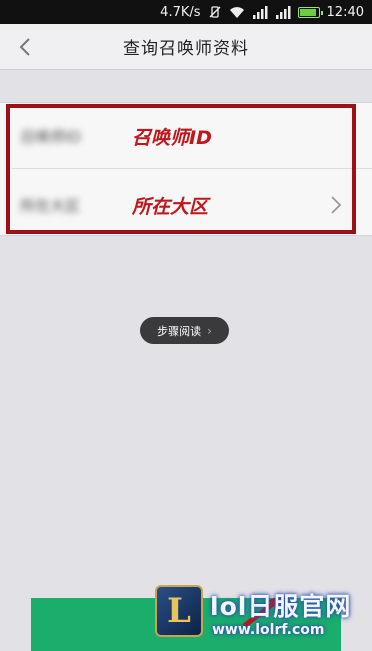 Image resolution: width=372 pixels, height=651 pixels. I want to click on nav-bar: 查询召唤师资料, so click(186, 47).